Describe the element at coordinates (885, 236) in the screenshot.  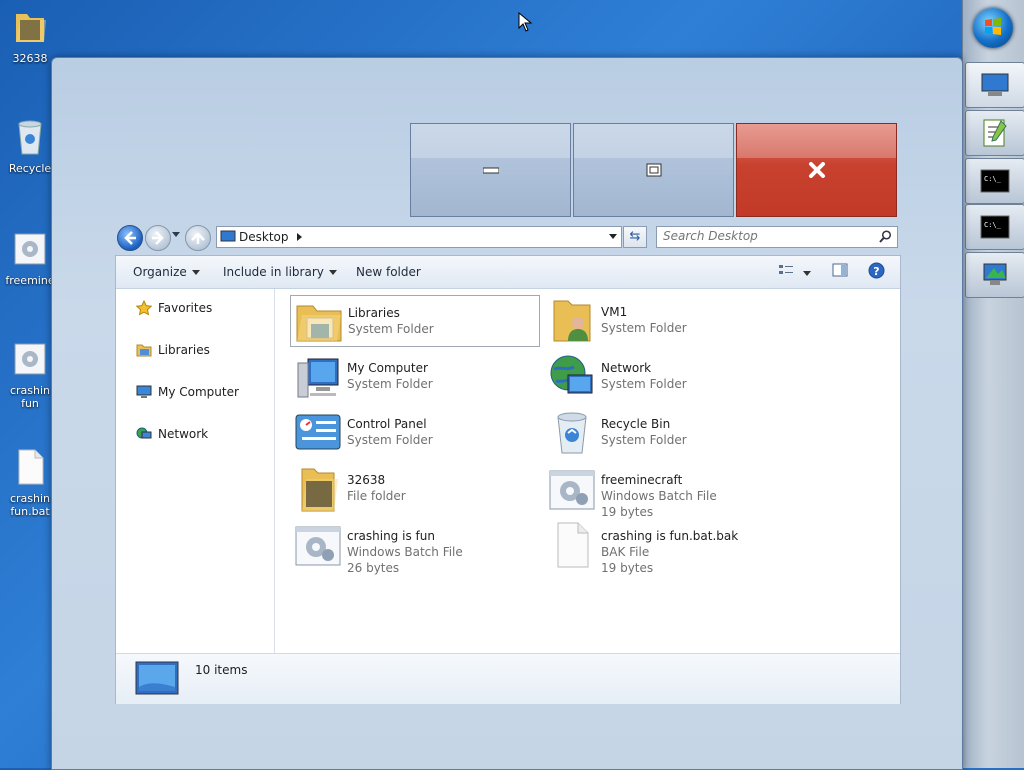
I see `search-icon` at that location.